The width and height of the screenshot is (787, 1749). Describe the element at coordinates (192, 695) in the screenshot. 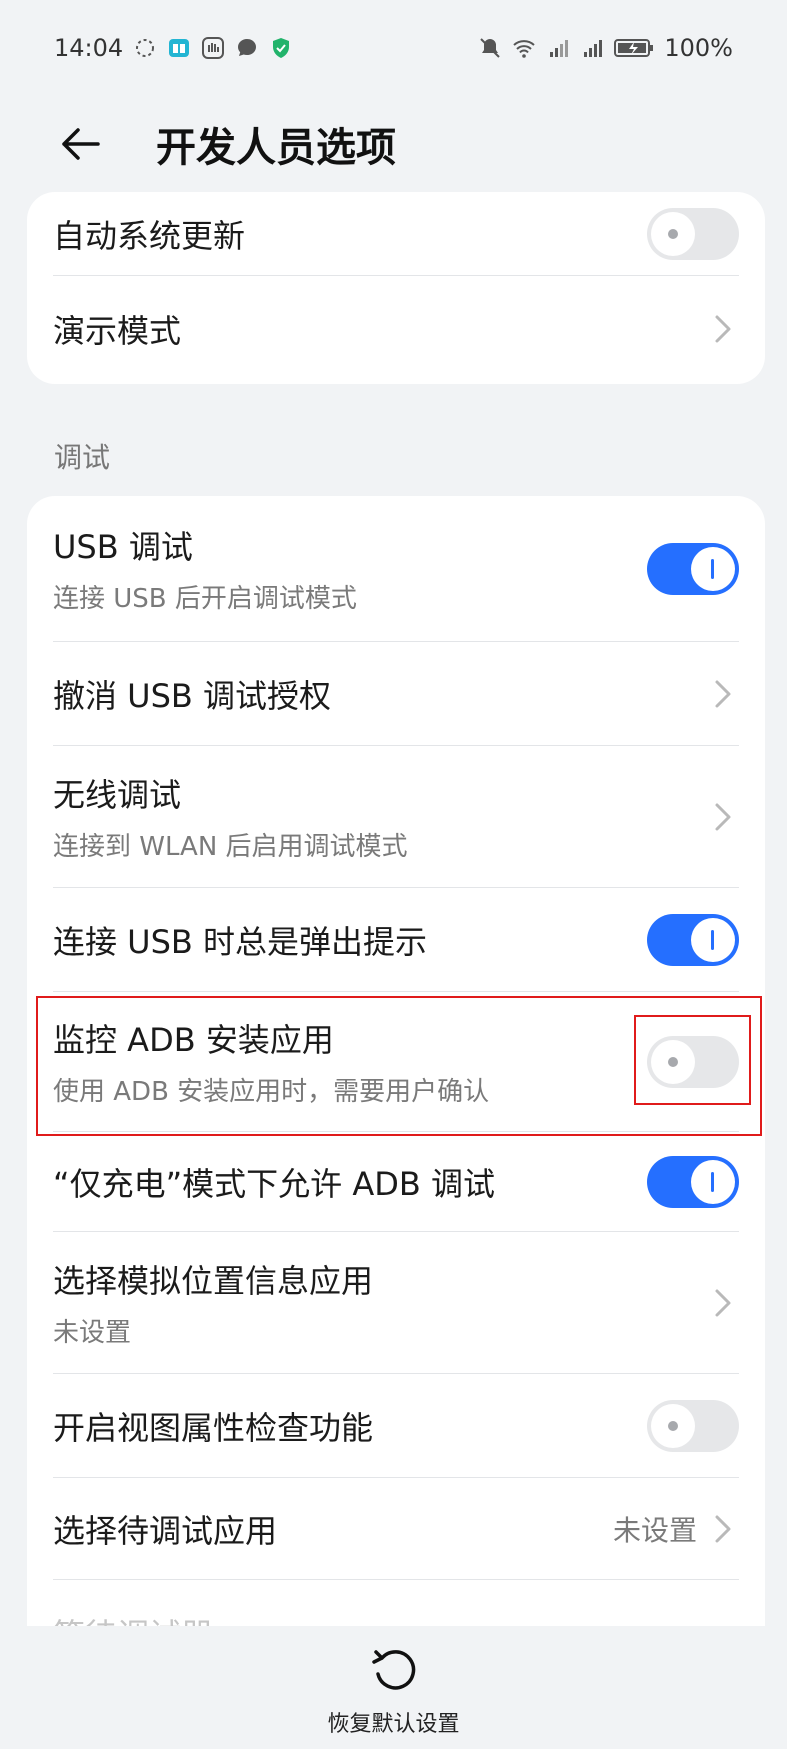

I see `row-title: 撤消 USB 调试授权` at that location.